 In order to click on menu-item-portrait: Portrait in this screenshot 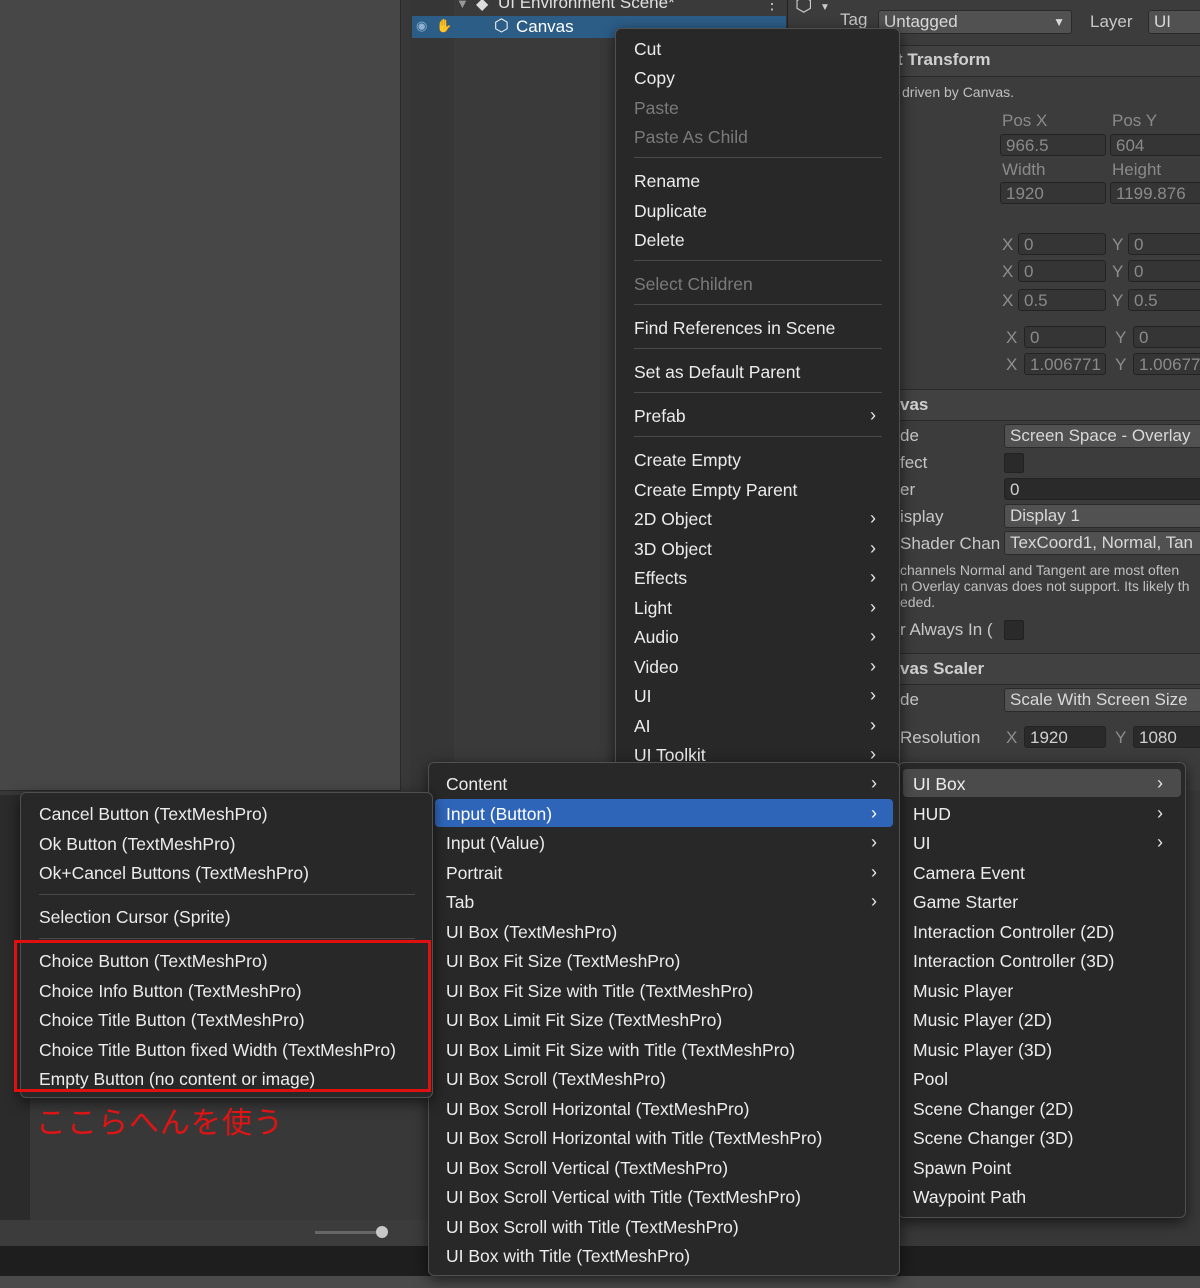, I will do `click(474, 873)`.